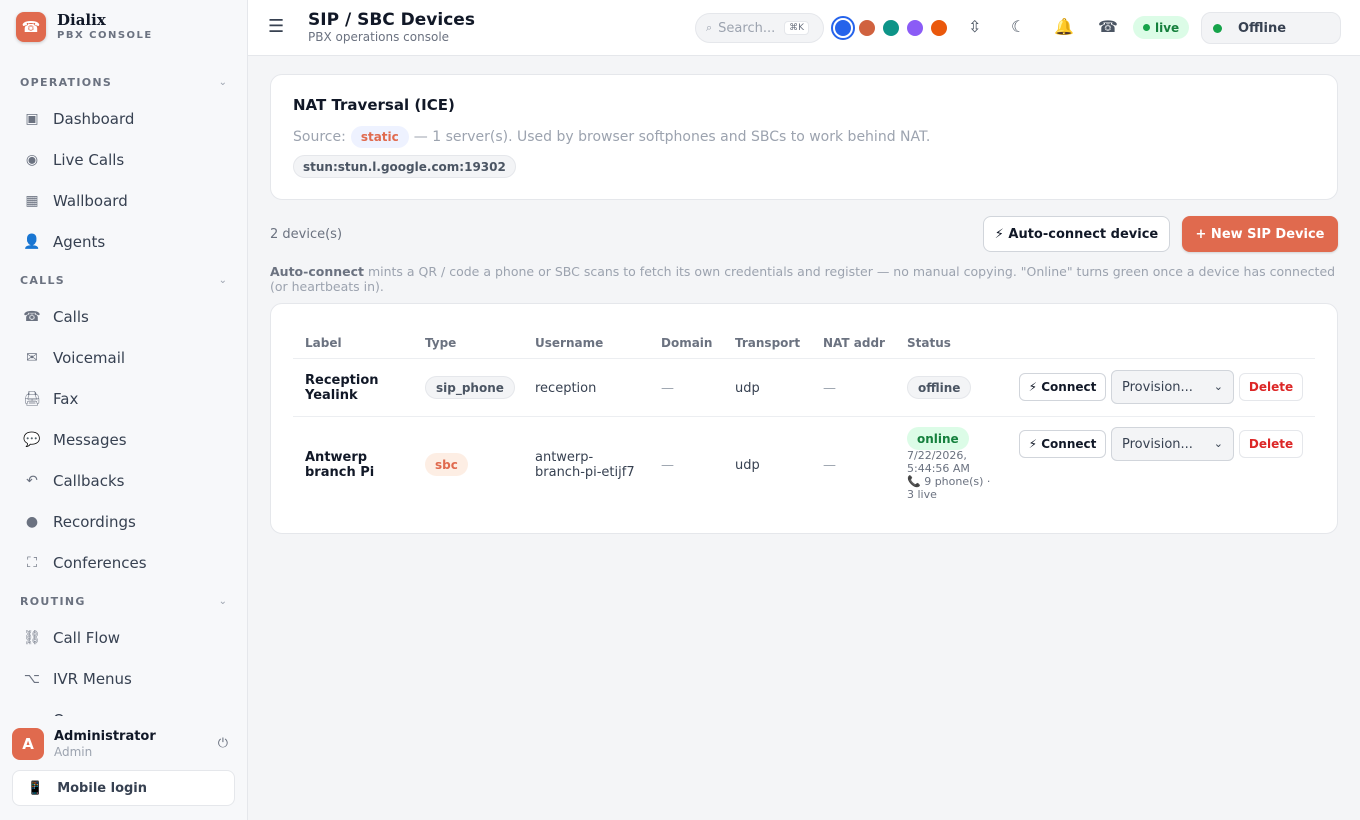 This screenshot has width=1360, height=820. Describe the element at coordinates (974, 26) in the screenshot. I see `density-toggle-icon: ⇳` at that location.